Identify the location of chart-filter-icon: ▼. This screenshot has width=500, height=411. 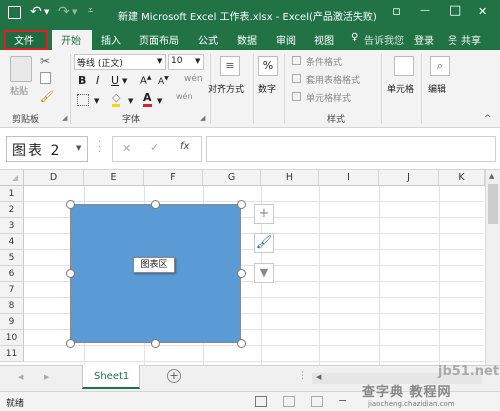
(264, 273).